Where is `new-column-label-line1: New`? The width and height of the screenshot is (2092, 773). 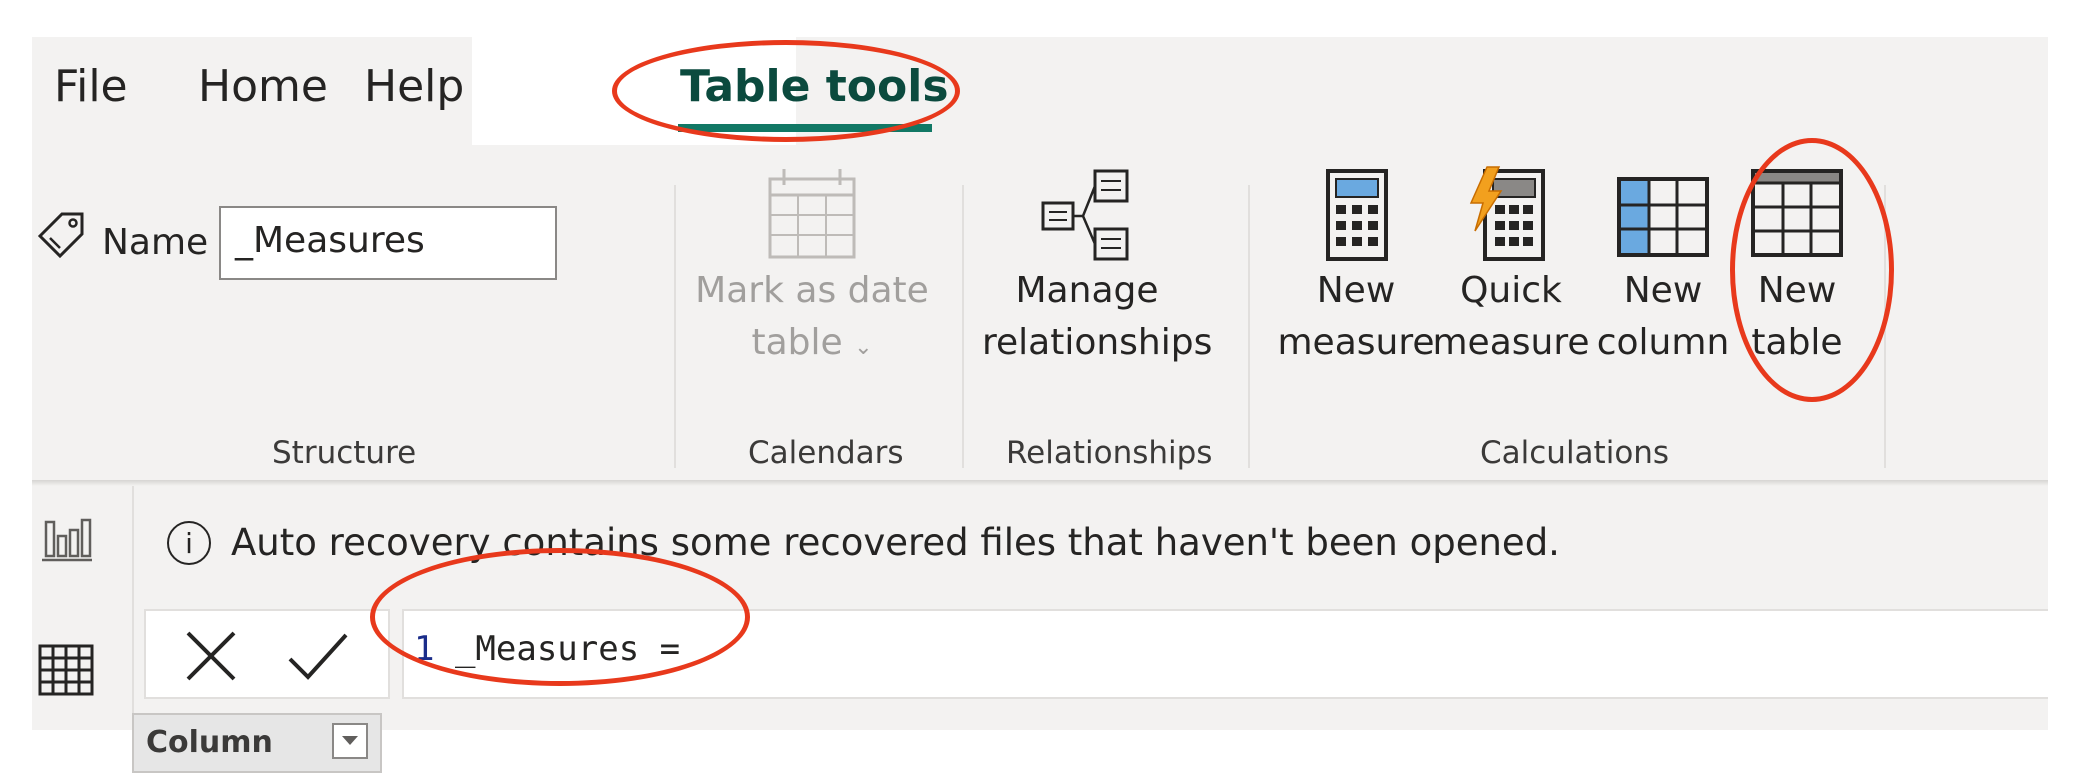
new-column-label-line1: New is located at coordinates (1663, 290).